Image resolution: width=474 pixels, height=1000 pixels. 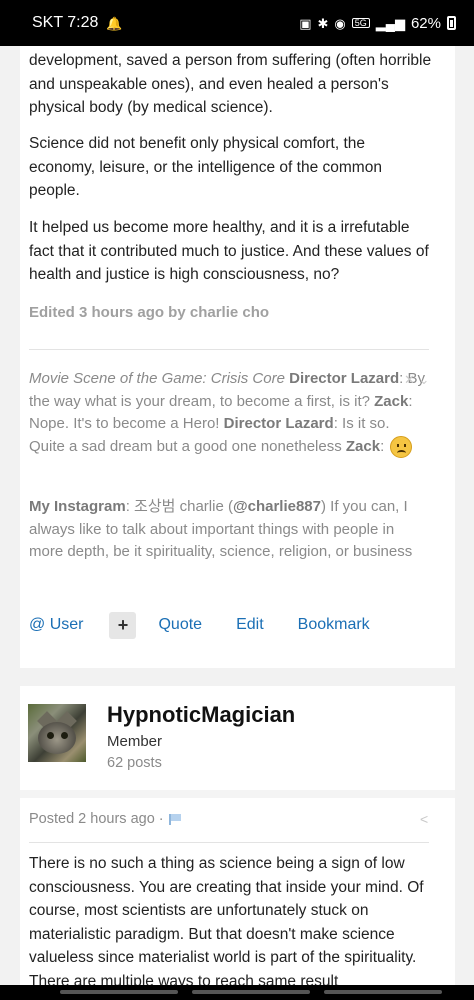 I want to click on status-bar: SKT 7:28 🔔 ▣ ✱ ◉ 5G ▂▄▆ 62%, so click(x=237, y=23).